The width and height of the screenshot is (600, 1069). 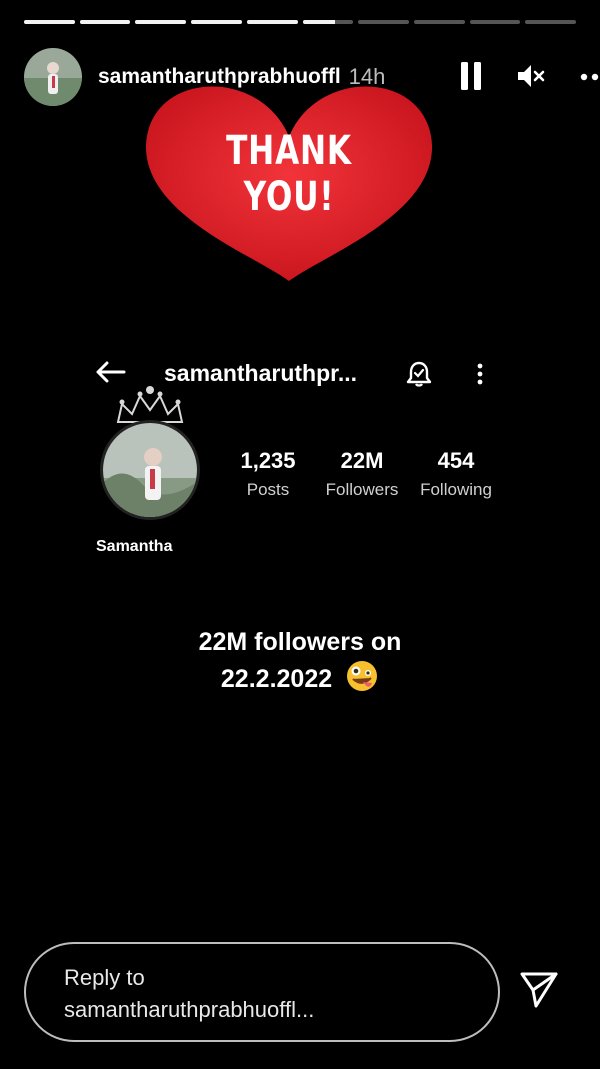 What do you see at coordinates (456, 474) in the screenshot?
I see `following-stat: 454 Following` at bounding box center [456, 474].